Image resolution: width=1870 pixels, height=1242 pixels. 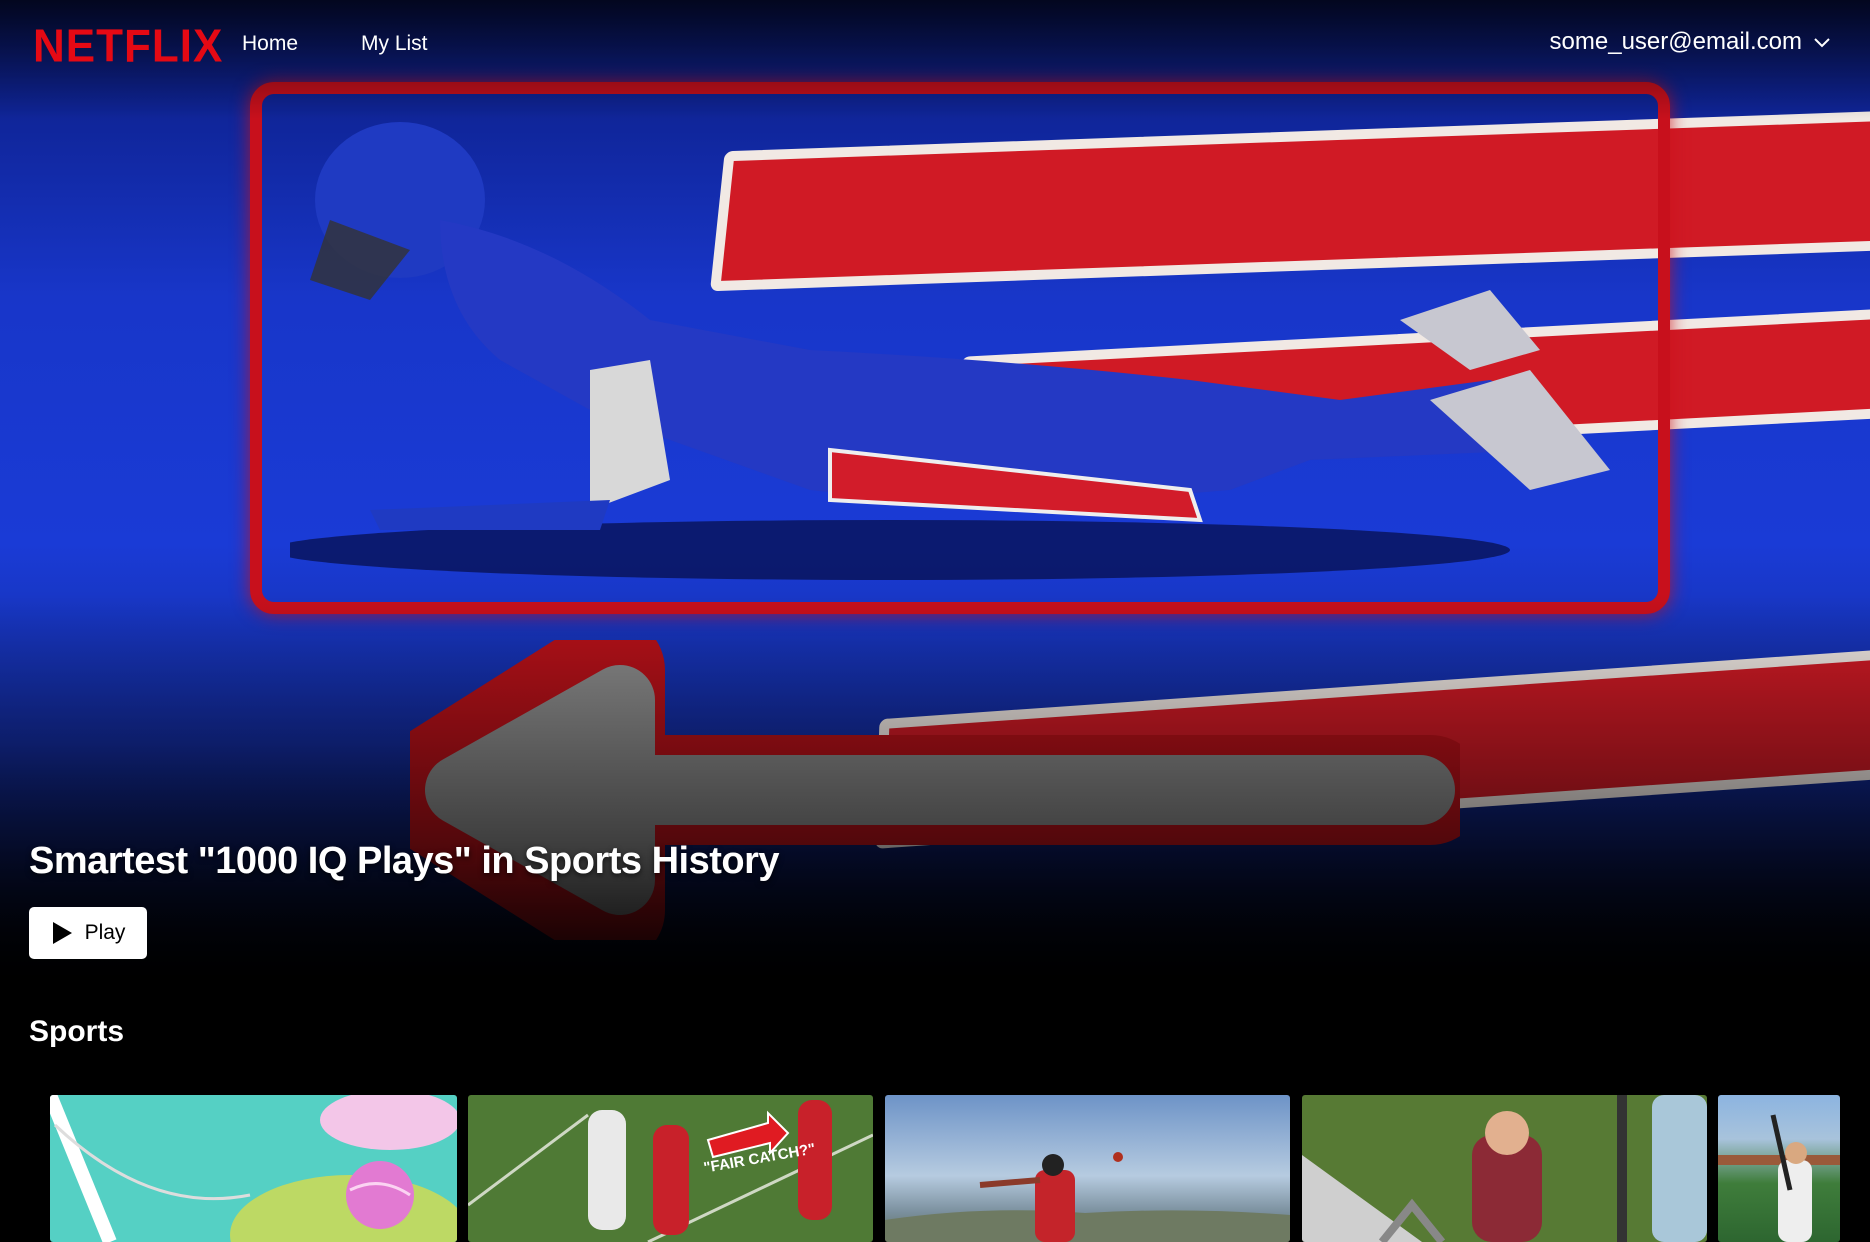 I want to click on football-fair-catch-image, so click(x=670, y=1171).